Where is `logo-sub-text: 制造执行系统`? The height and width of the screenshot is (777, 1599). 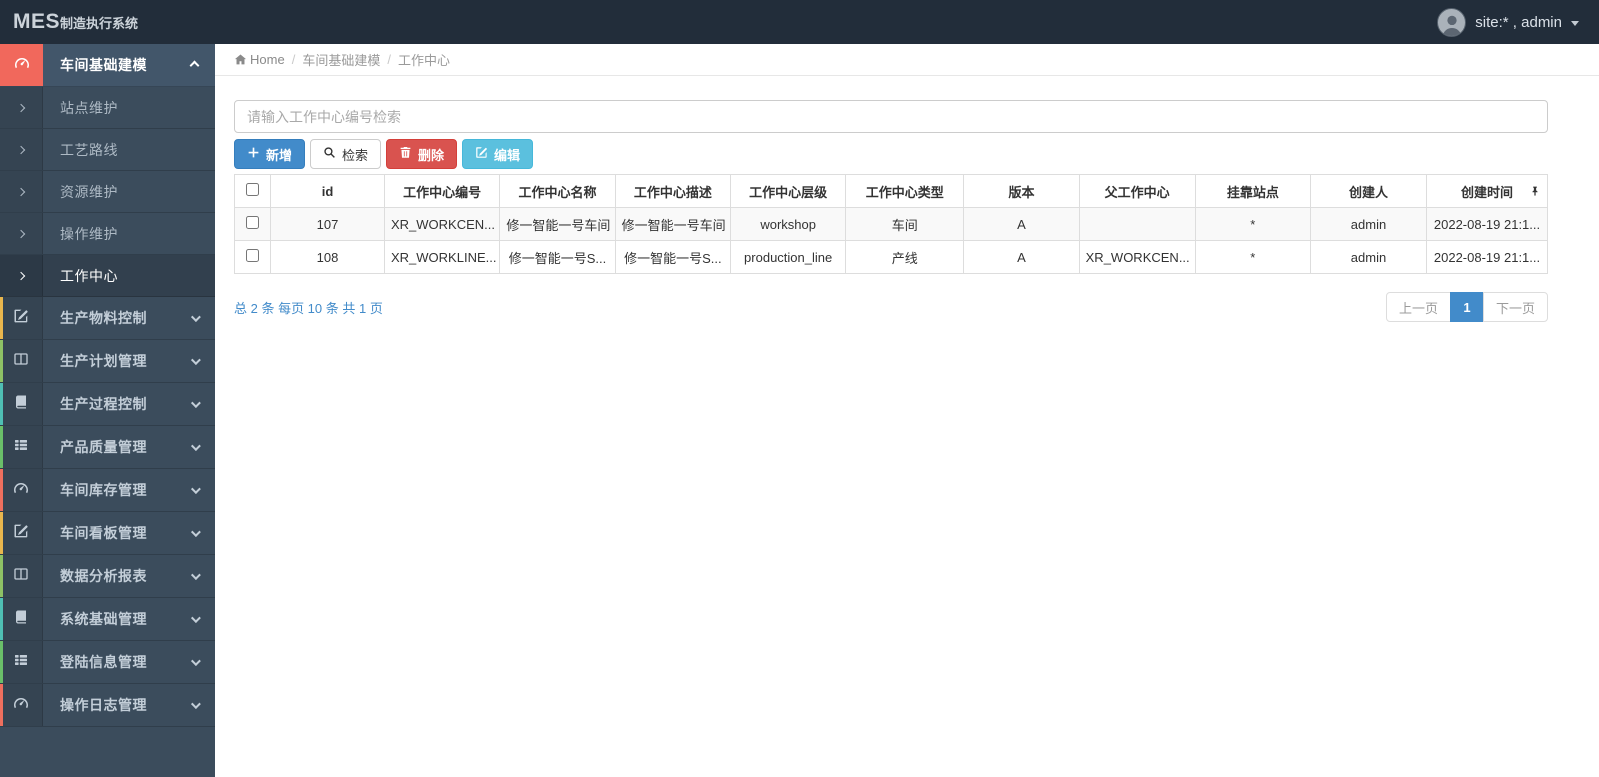
logo-sub-text: 制造执行系统 is located at coordinates (99, 23).